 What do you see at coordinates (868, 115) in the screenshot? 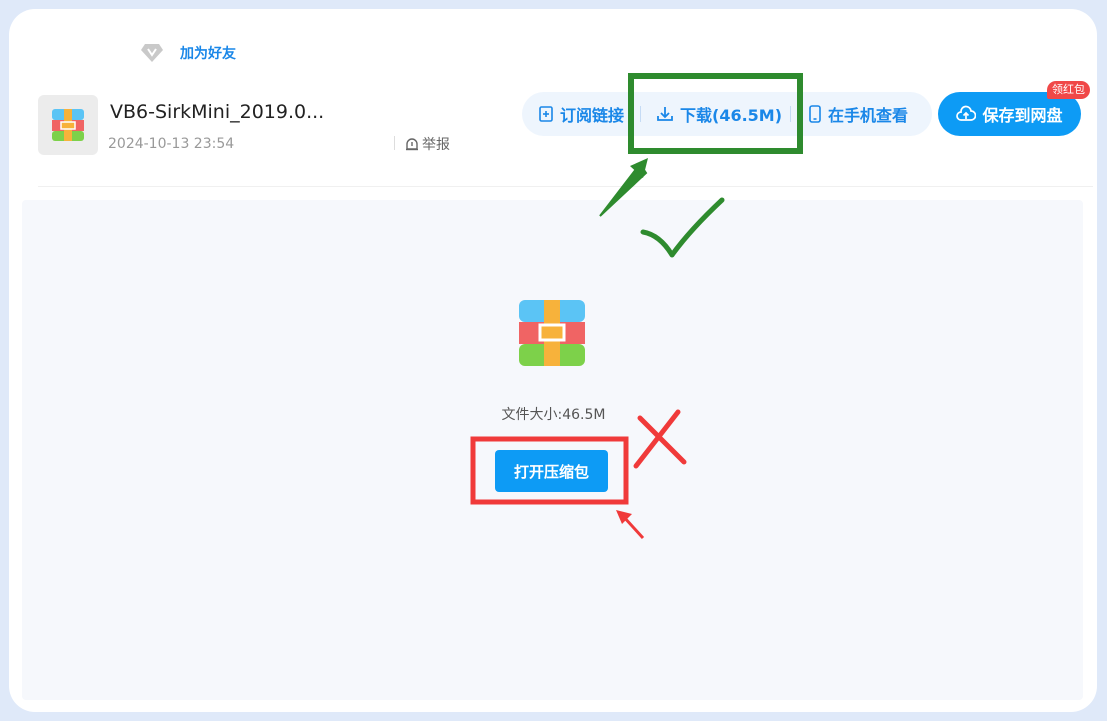
I see `view-on-phone-label: 在手机查看` at bounding box center [868, 115].